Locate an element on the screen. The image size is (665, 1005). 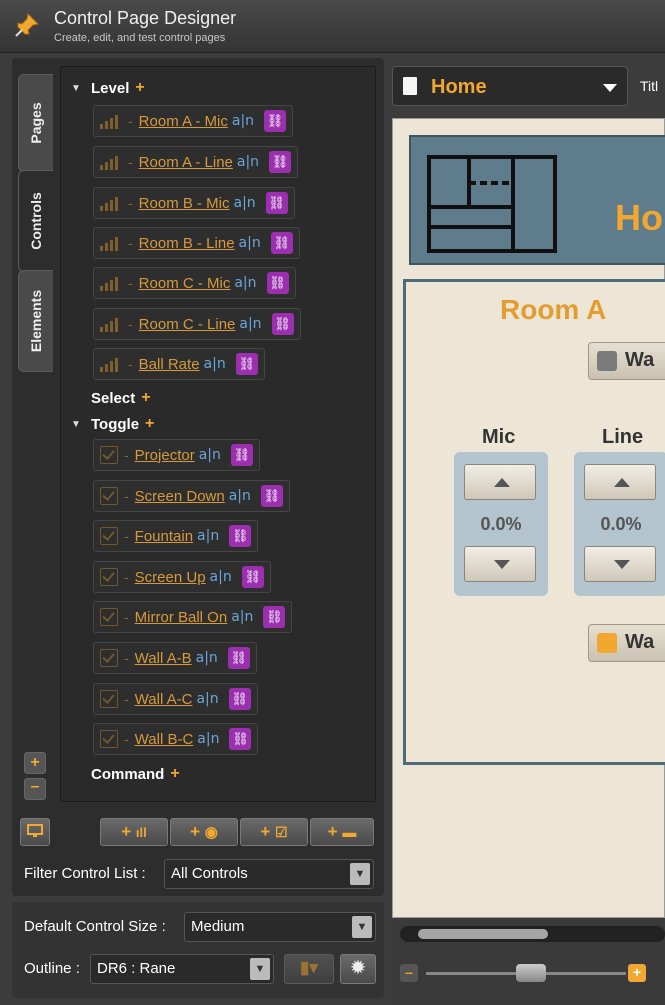
control-link: Room B - Mic is located at coordinates (184, 203).